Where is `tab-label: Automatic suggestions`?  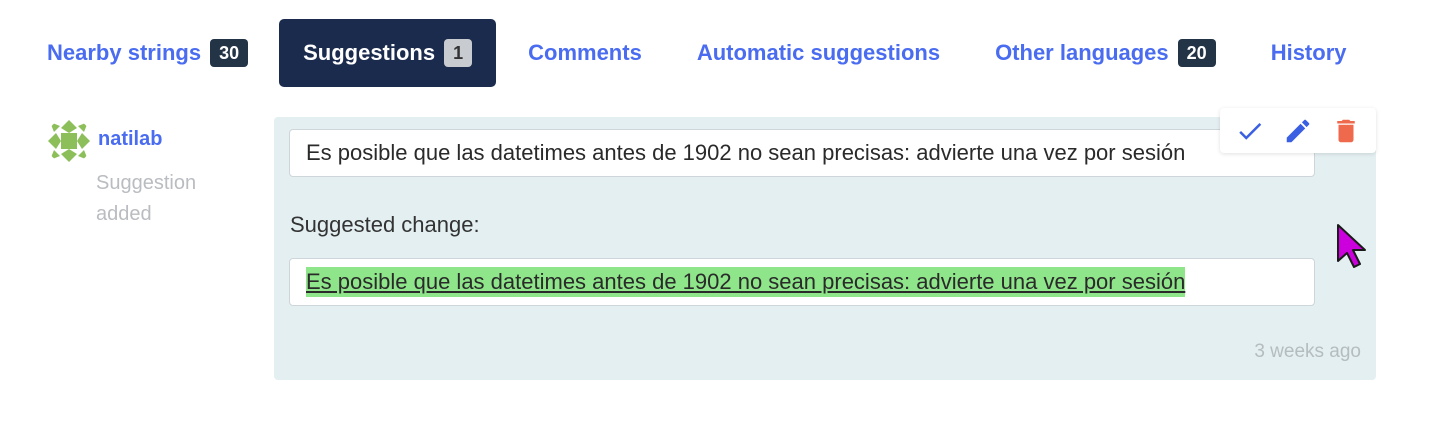 tab-label: Automatic suggestions is located at coordinates (818, 52).